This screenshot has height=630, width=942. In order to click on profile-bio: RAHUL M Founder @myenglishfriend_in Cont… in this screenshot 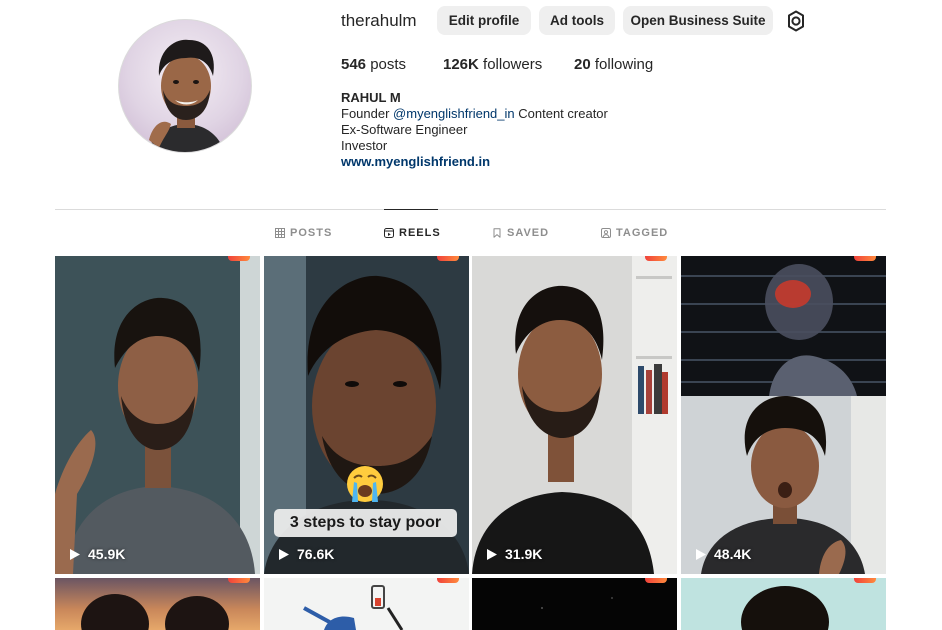, I will do `click(474, 130)`.